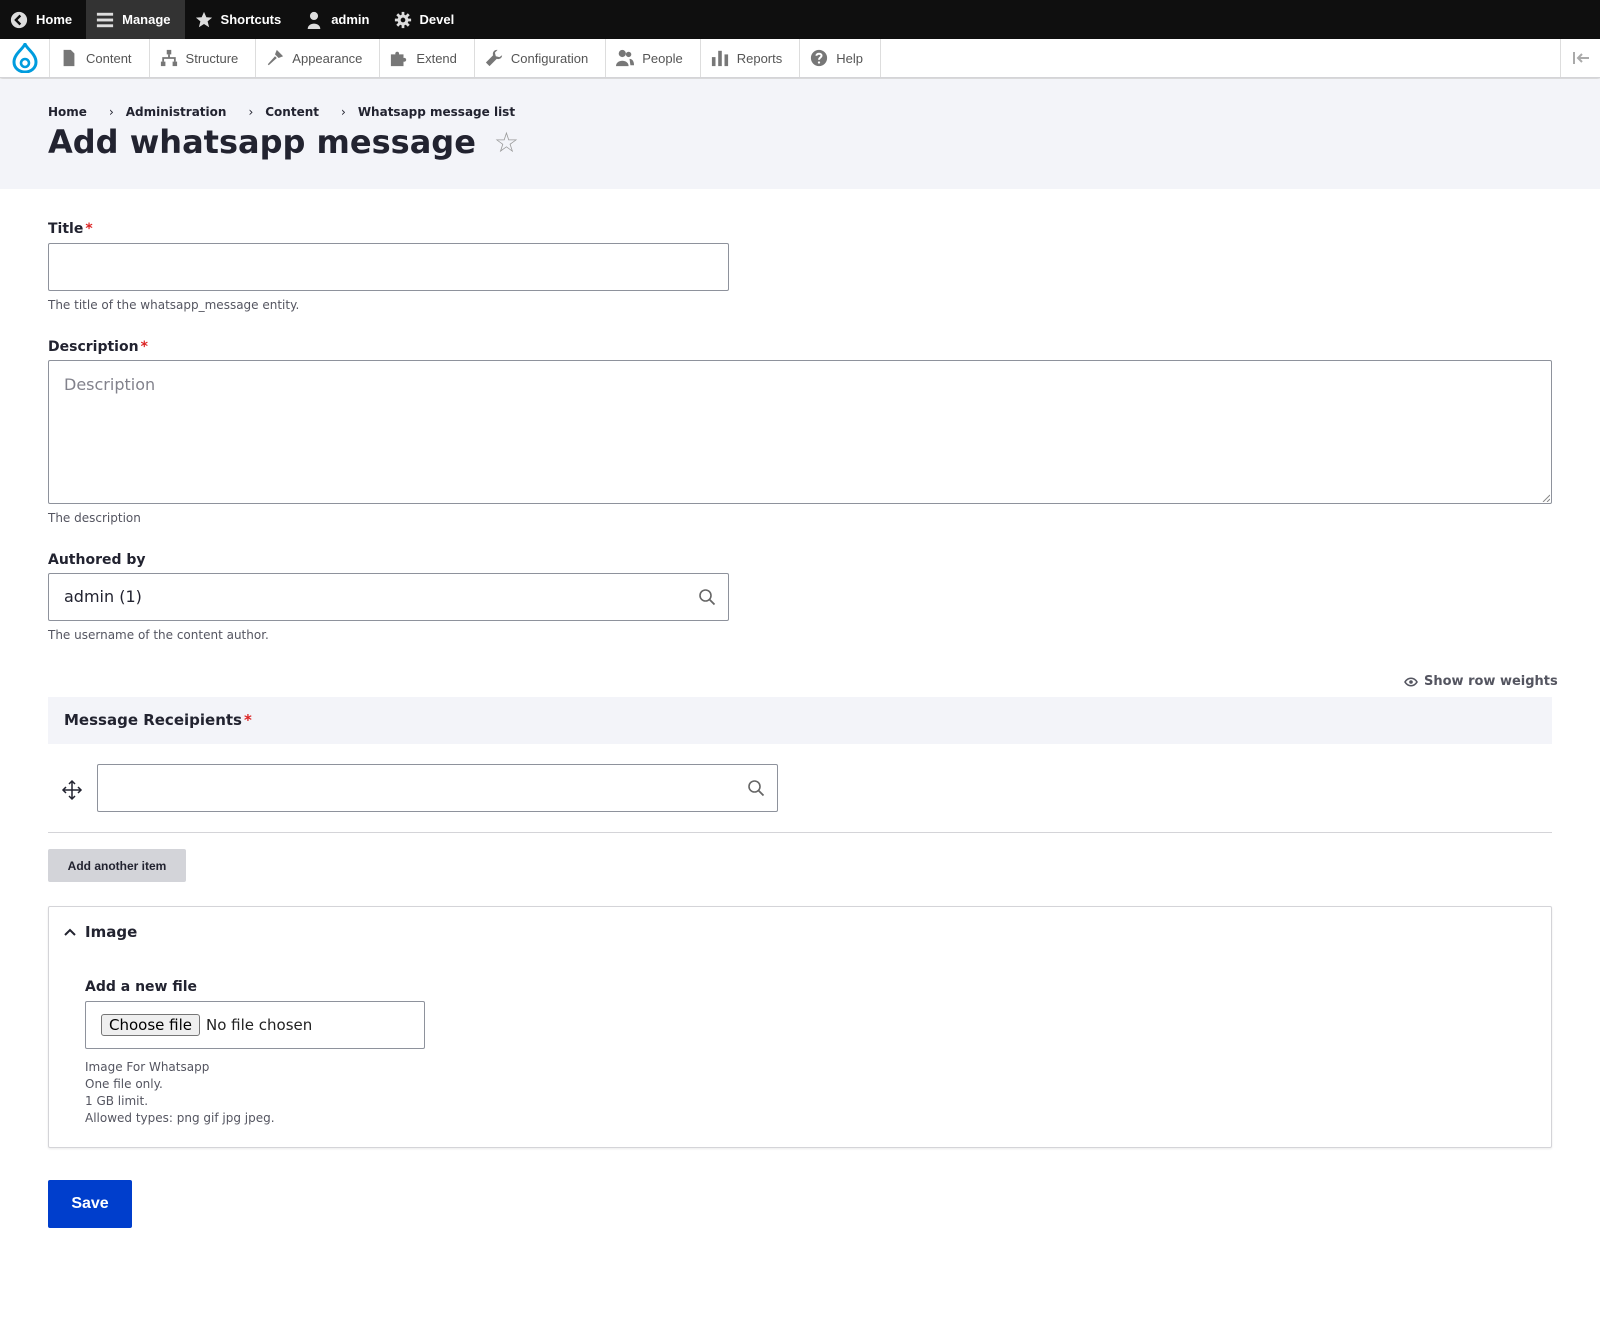 Image resolution: width=1600 pixels, height=1340 pixels. What do you see at coordinates (111, 932) in the screenshot?
I see `image-summary-label: Image` at bounding box center [111, 932].